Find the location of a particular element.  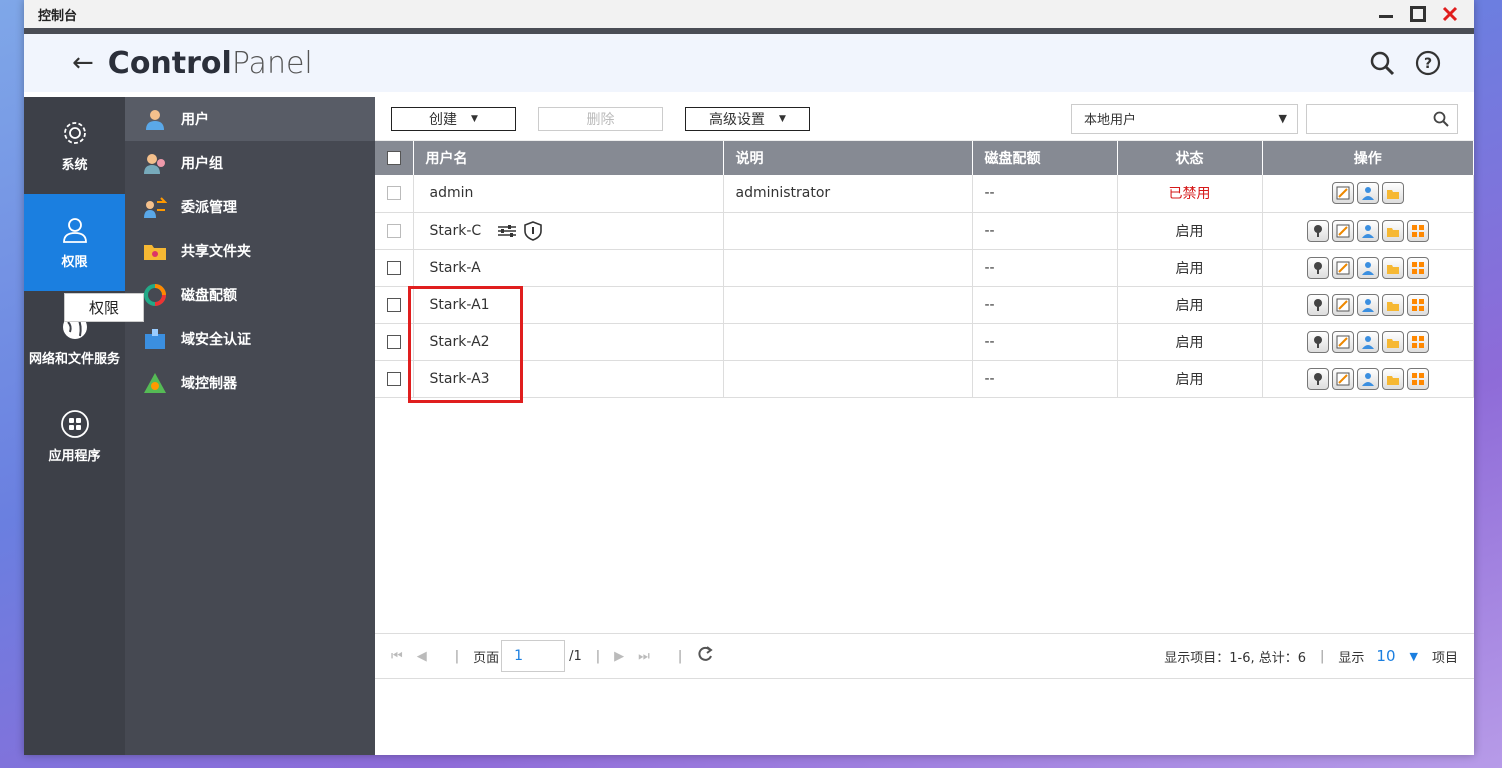

domain-security-icon is located at coordinates (155, 339).